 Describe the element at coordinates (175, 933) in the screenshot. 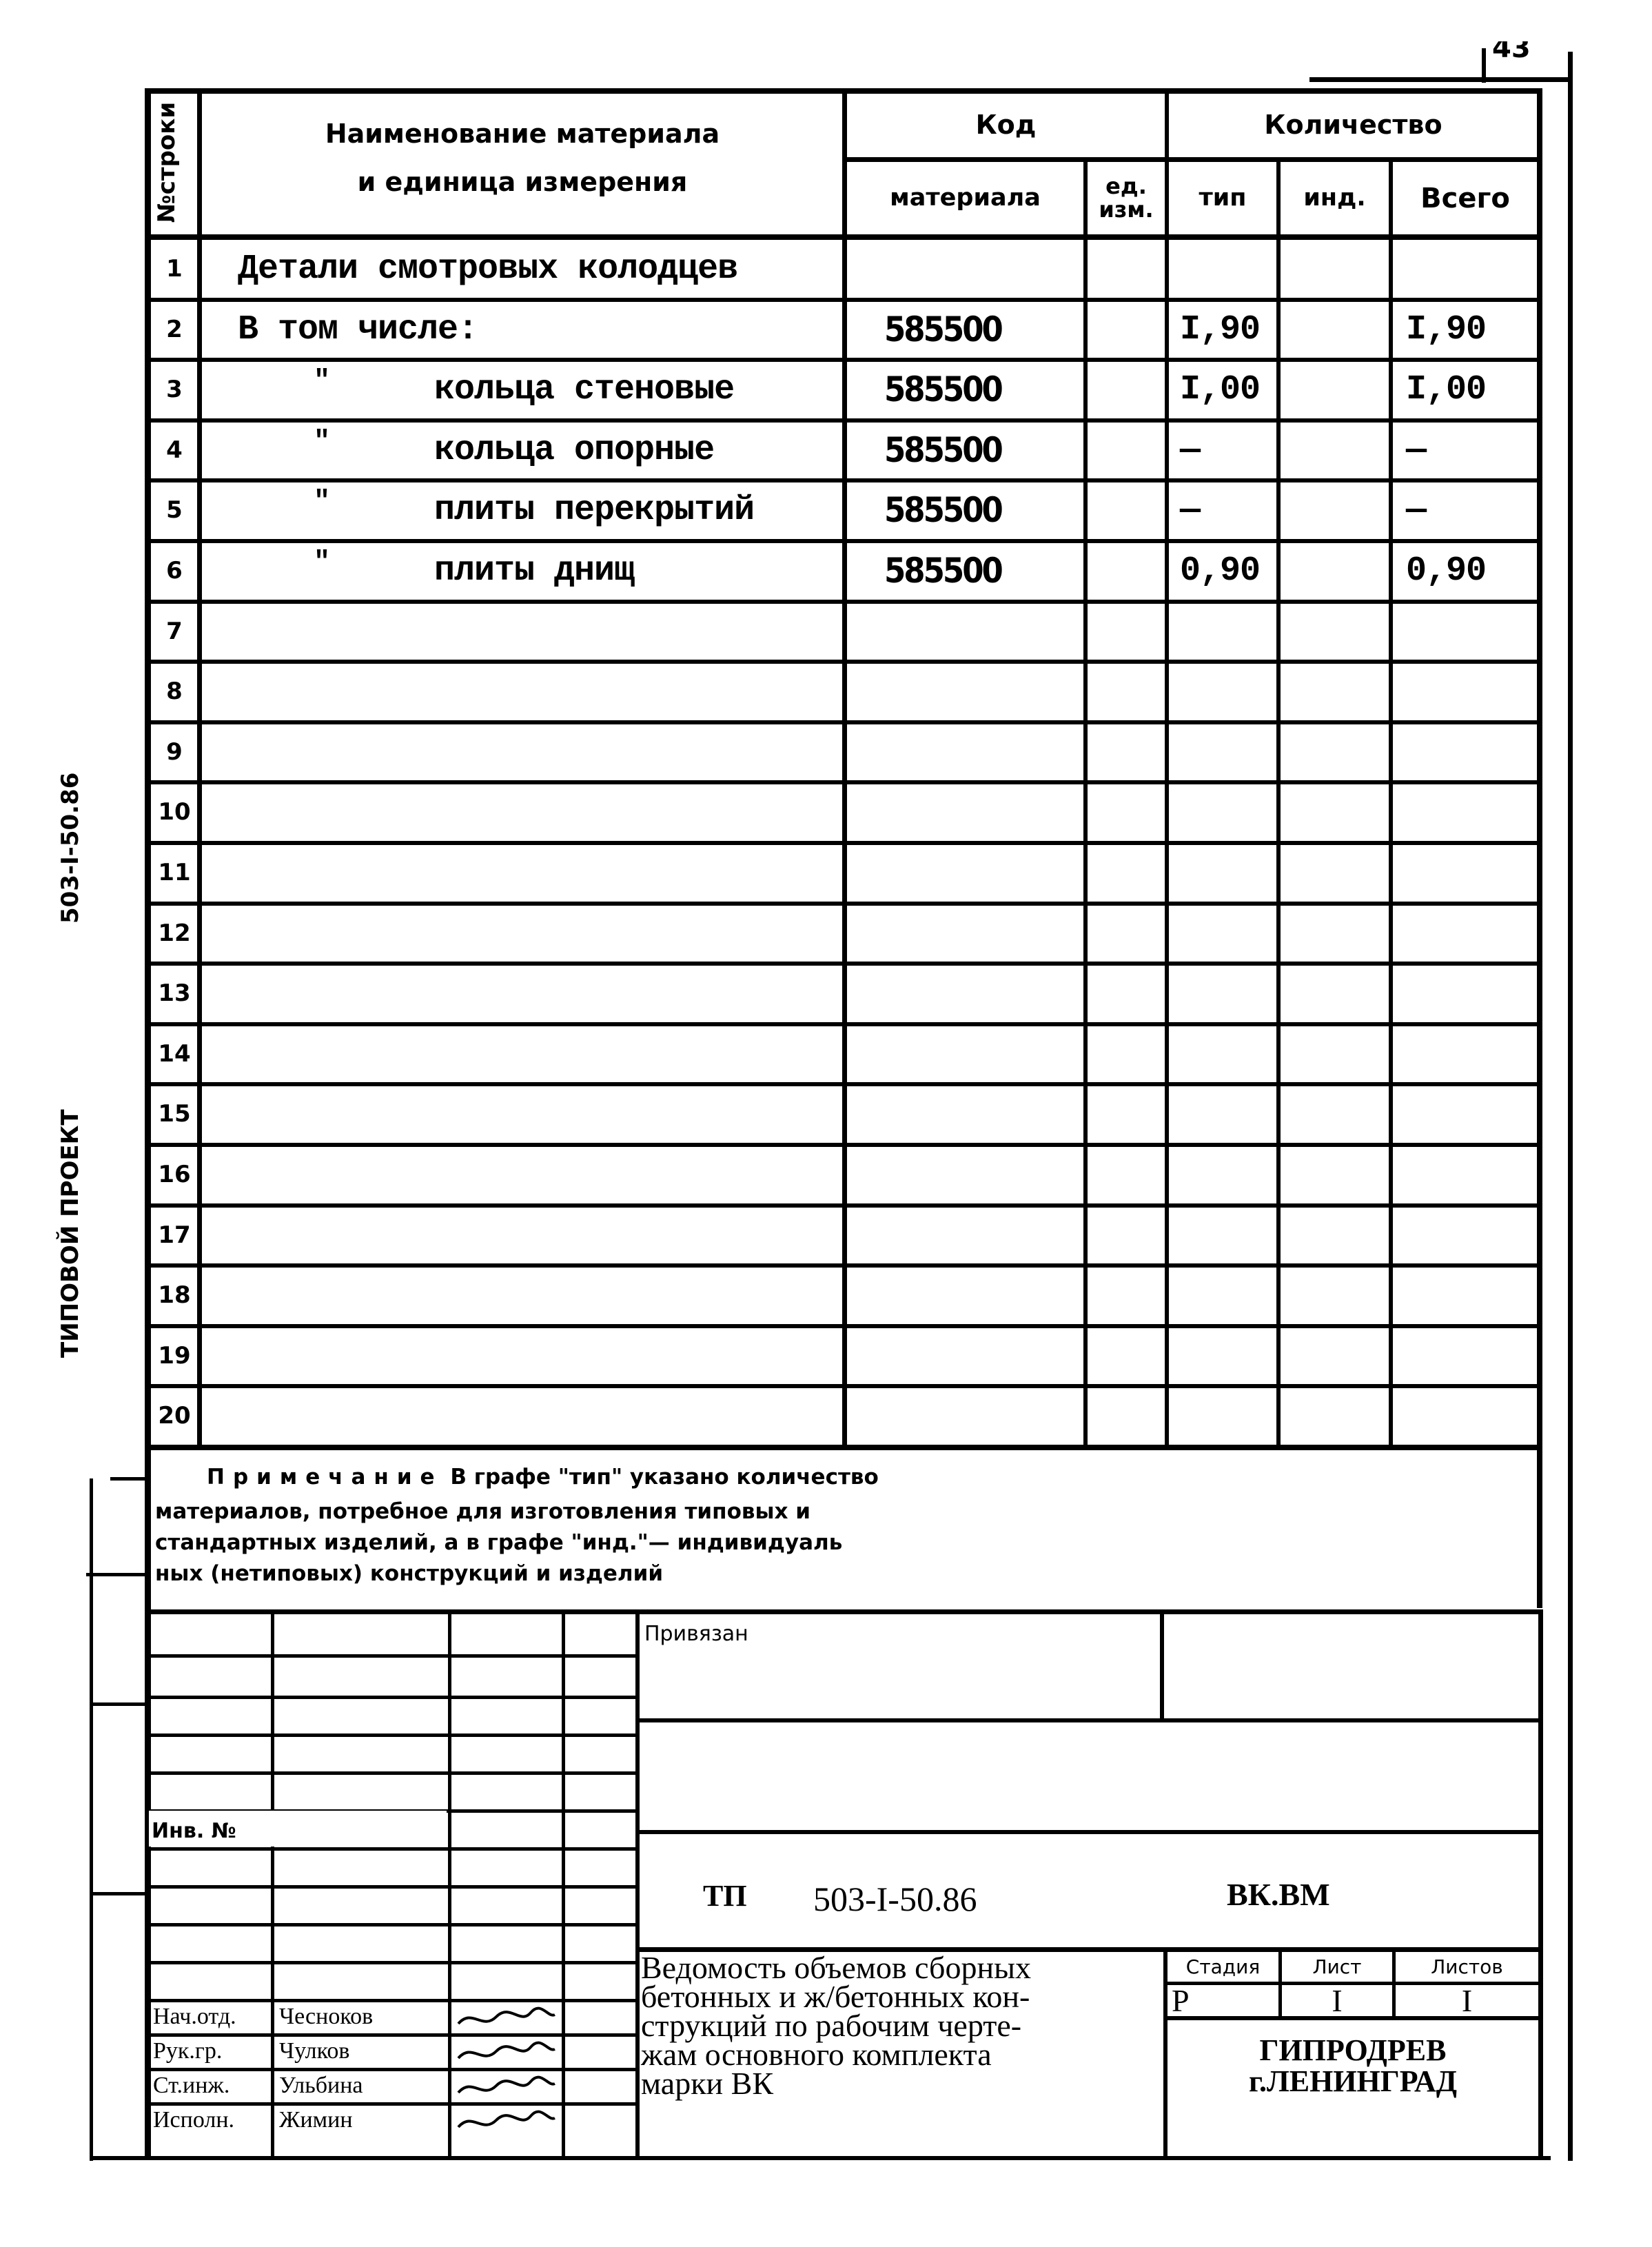

I see `row-number: 12` at that location.